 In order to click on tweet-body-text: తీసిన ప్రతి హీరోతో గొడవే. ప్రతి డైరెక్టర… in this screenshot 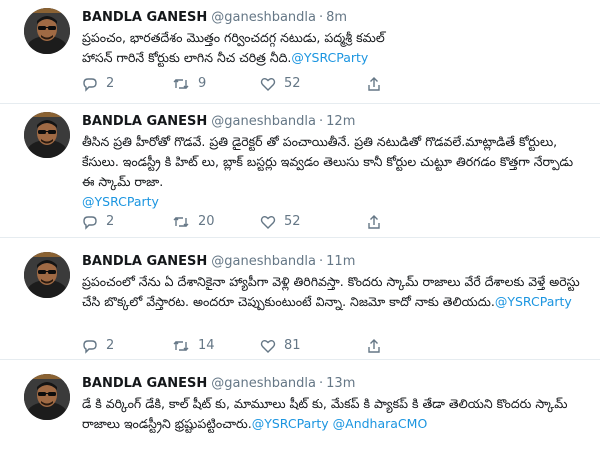, I will do `click(330, 161)`.